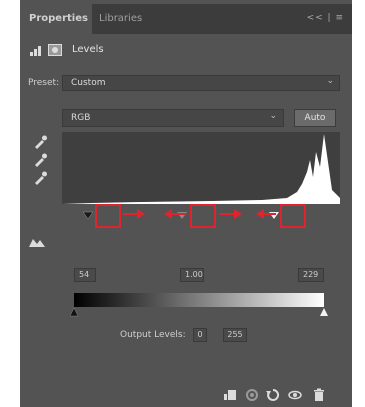  What do you see at coordinates (201, 83) in the screenshot?
I see `preset-dropdown: Custom ⌄` at bounding box center [201, 83].